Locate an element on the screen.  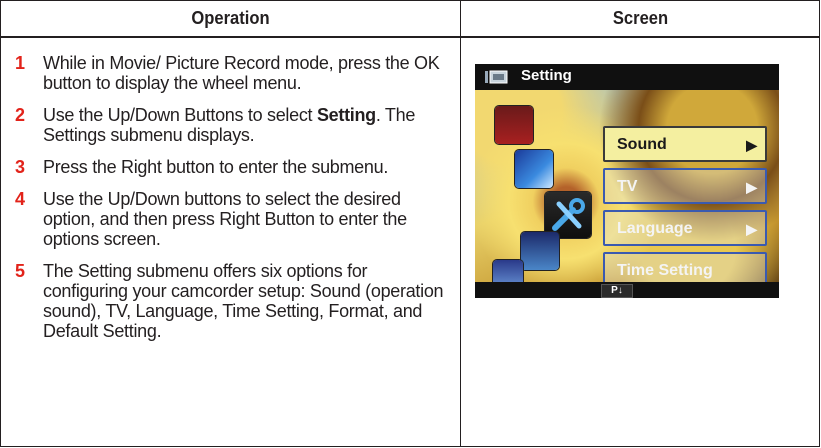
movie-icon is located at coordinates (540, 251).